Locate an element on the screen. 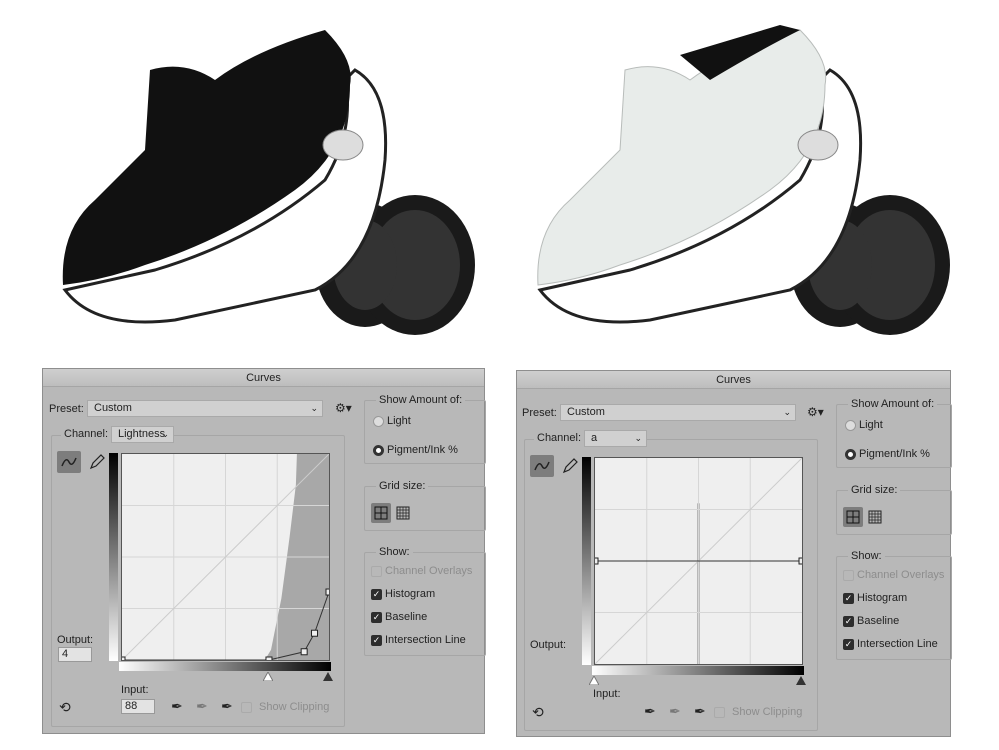 Image resolution: width=999 pixels, height=750 pixels. channel-dropdown: Lightness ⌄ is located at coordinates (142, 434).